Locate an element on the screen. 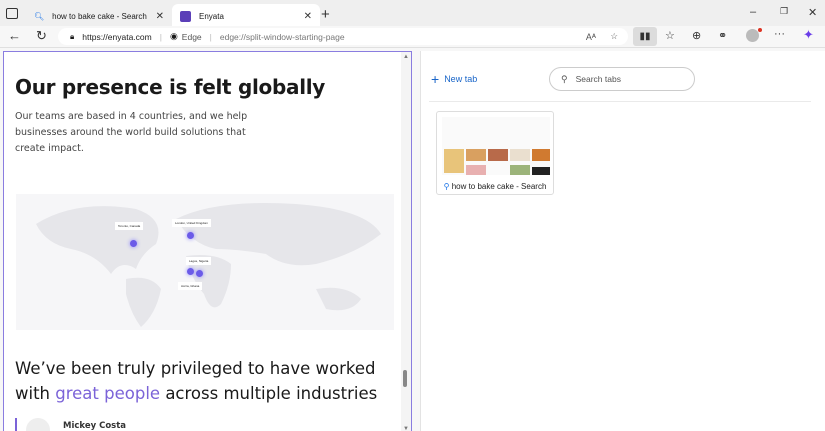 This screenshot has width=825, height=431. minimize-icon: – is located at coordinates (753, 12).